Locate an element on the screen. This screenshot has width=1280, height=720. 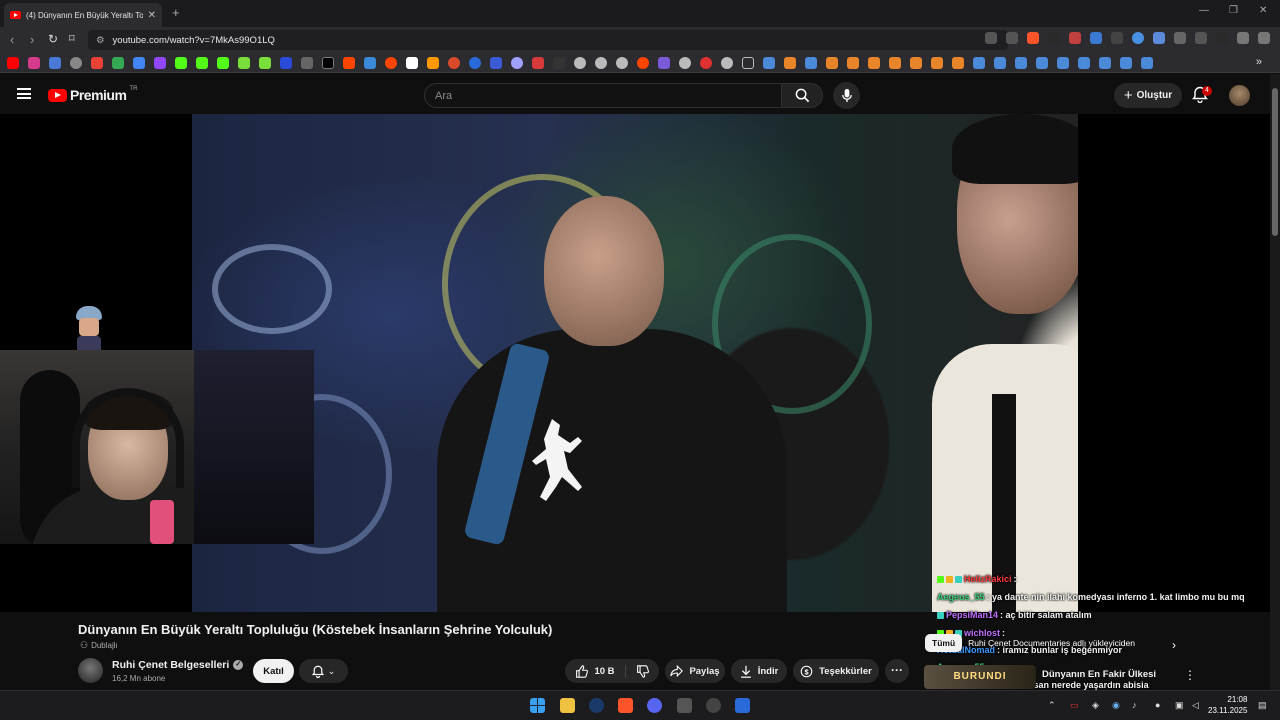
bookmark-youtube-icon is located at coordinates (13, 62).